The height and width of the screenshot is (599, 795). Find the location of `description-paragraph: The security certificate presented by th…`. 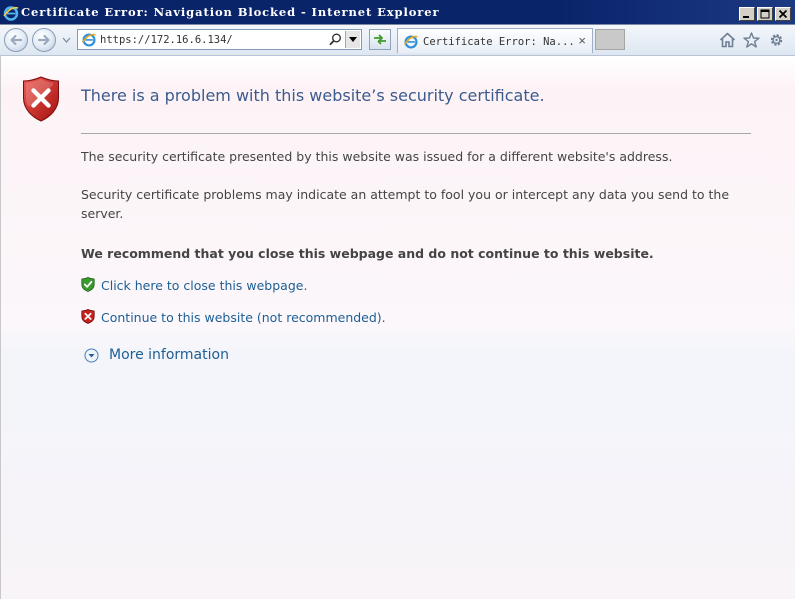

description-paragraph: The security certificate presented by th… is located at coordinates (377, 156).